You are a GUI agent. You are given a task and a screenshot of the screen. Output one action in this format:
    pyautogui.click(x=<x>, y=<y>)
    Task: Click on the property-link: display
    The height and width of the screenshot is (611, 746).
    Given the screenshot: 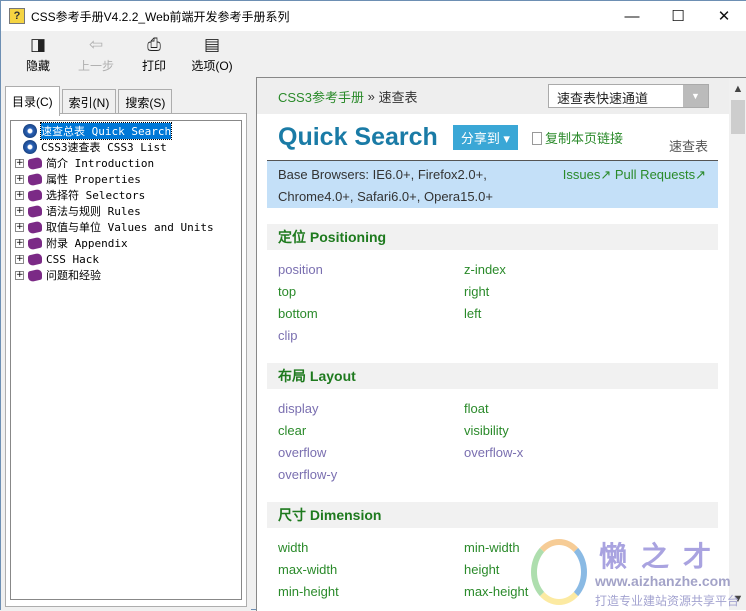 What is the action you would take?
    pyautogui.click(x=371, y=409)
    